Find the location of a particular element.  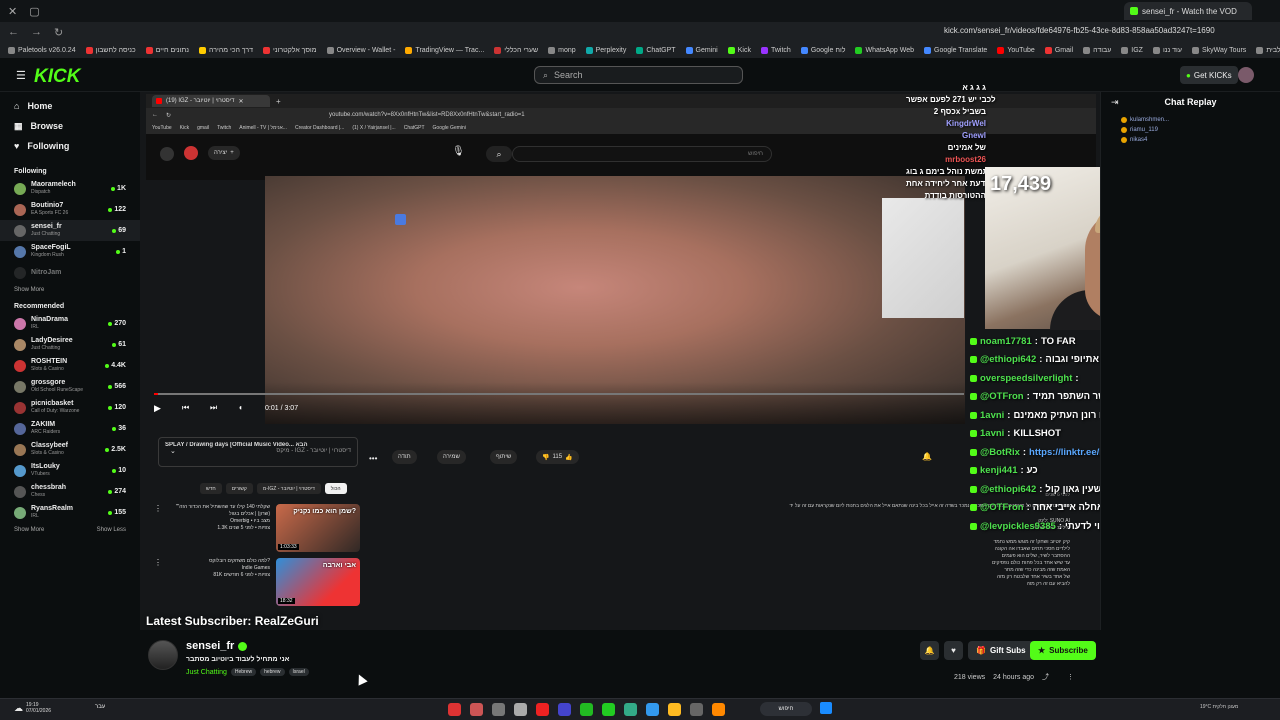

get-kicks-button: ● Get KICKs is located at coordinates (1209, 75).